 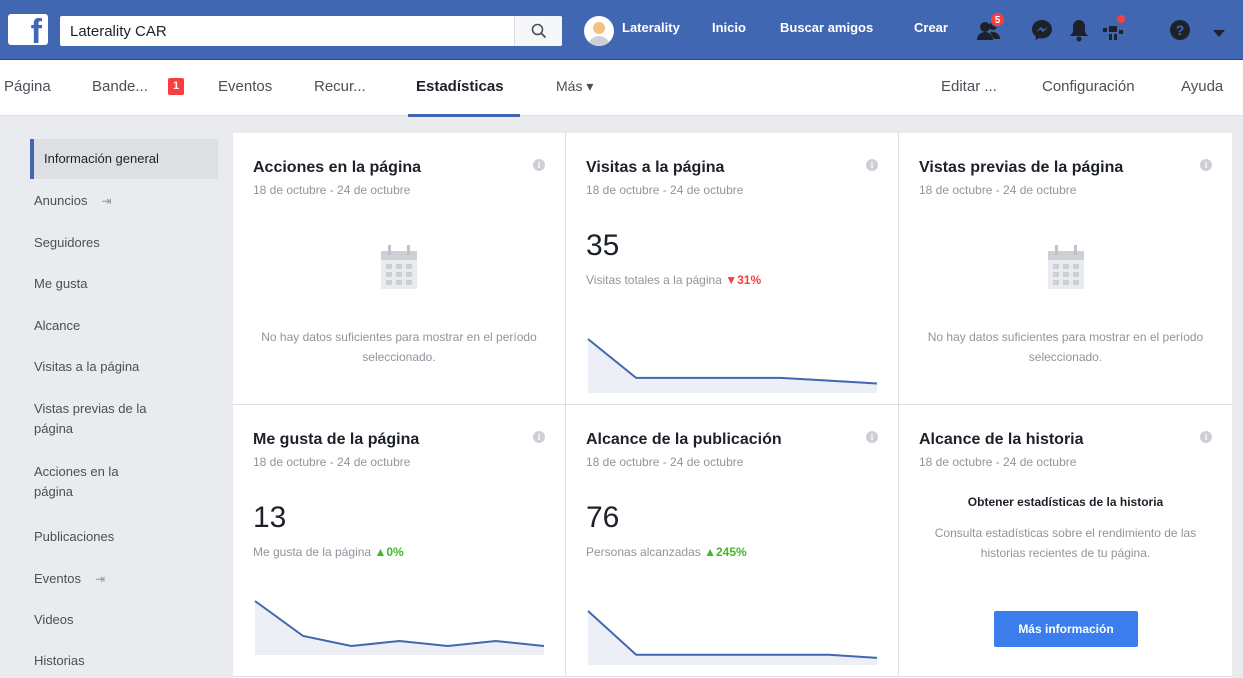 I want to click on metric-label-text: Visitas totales a la página, so click(x=654, y=280).